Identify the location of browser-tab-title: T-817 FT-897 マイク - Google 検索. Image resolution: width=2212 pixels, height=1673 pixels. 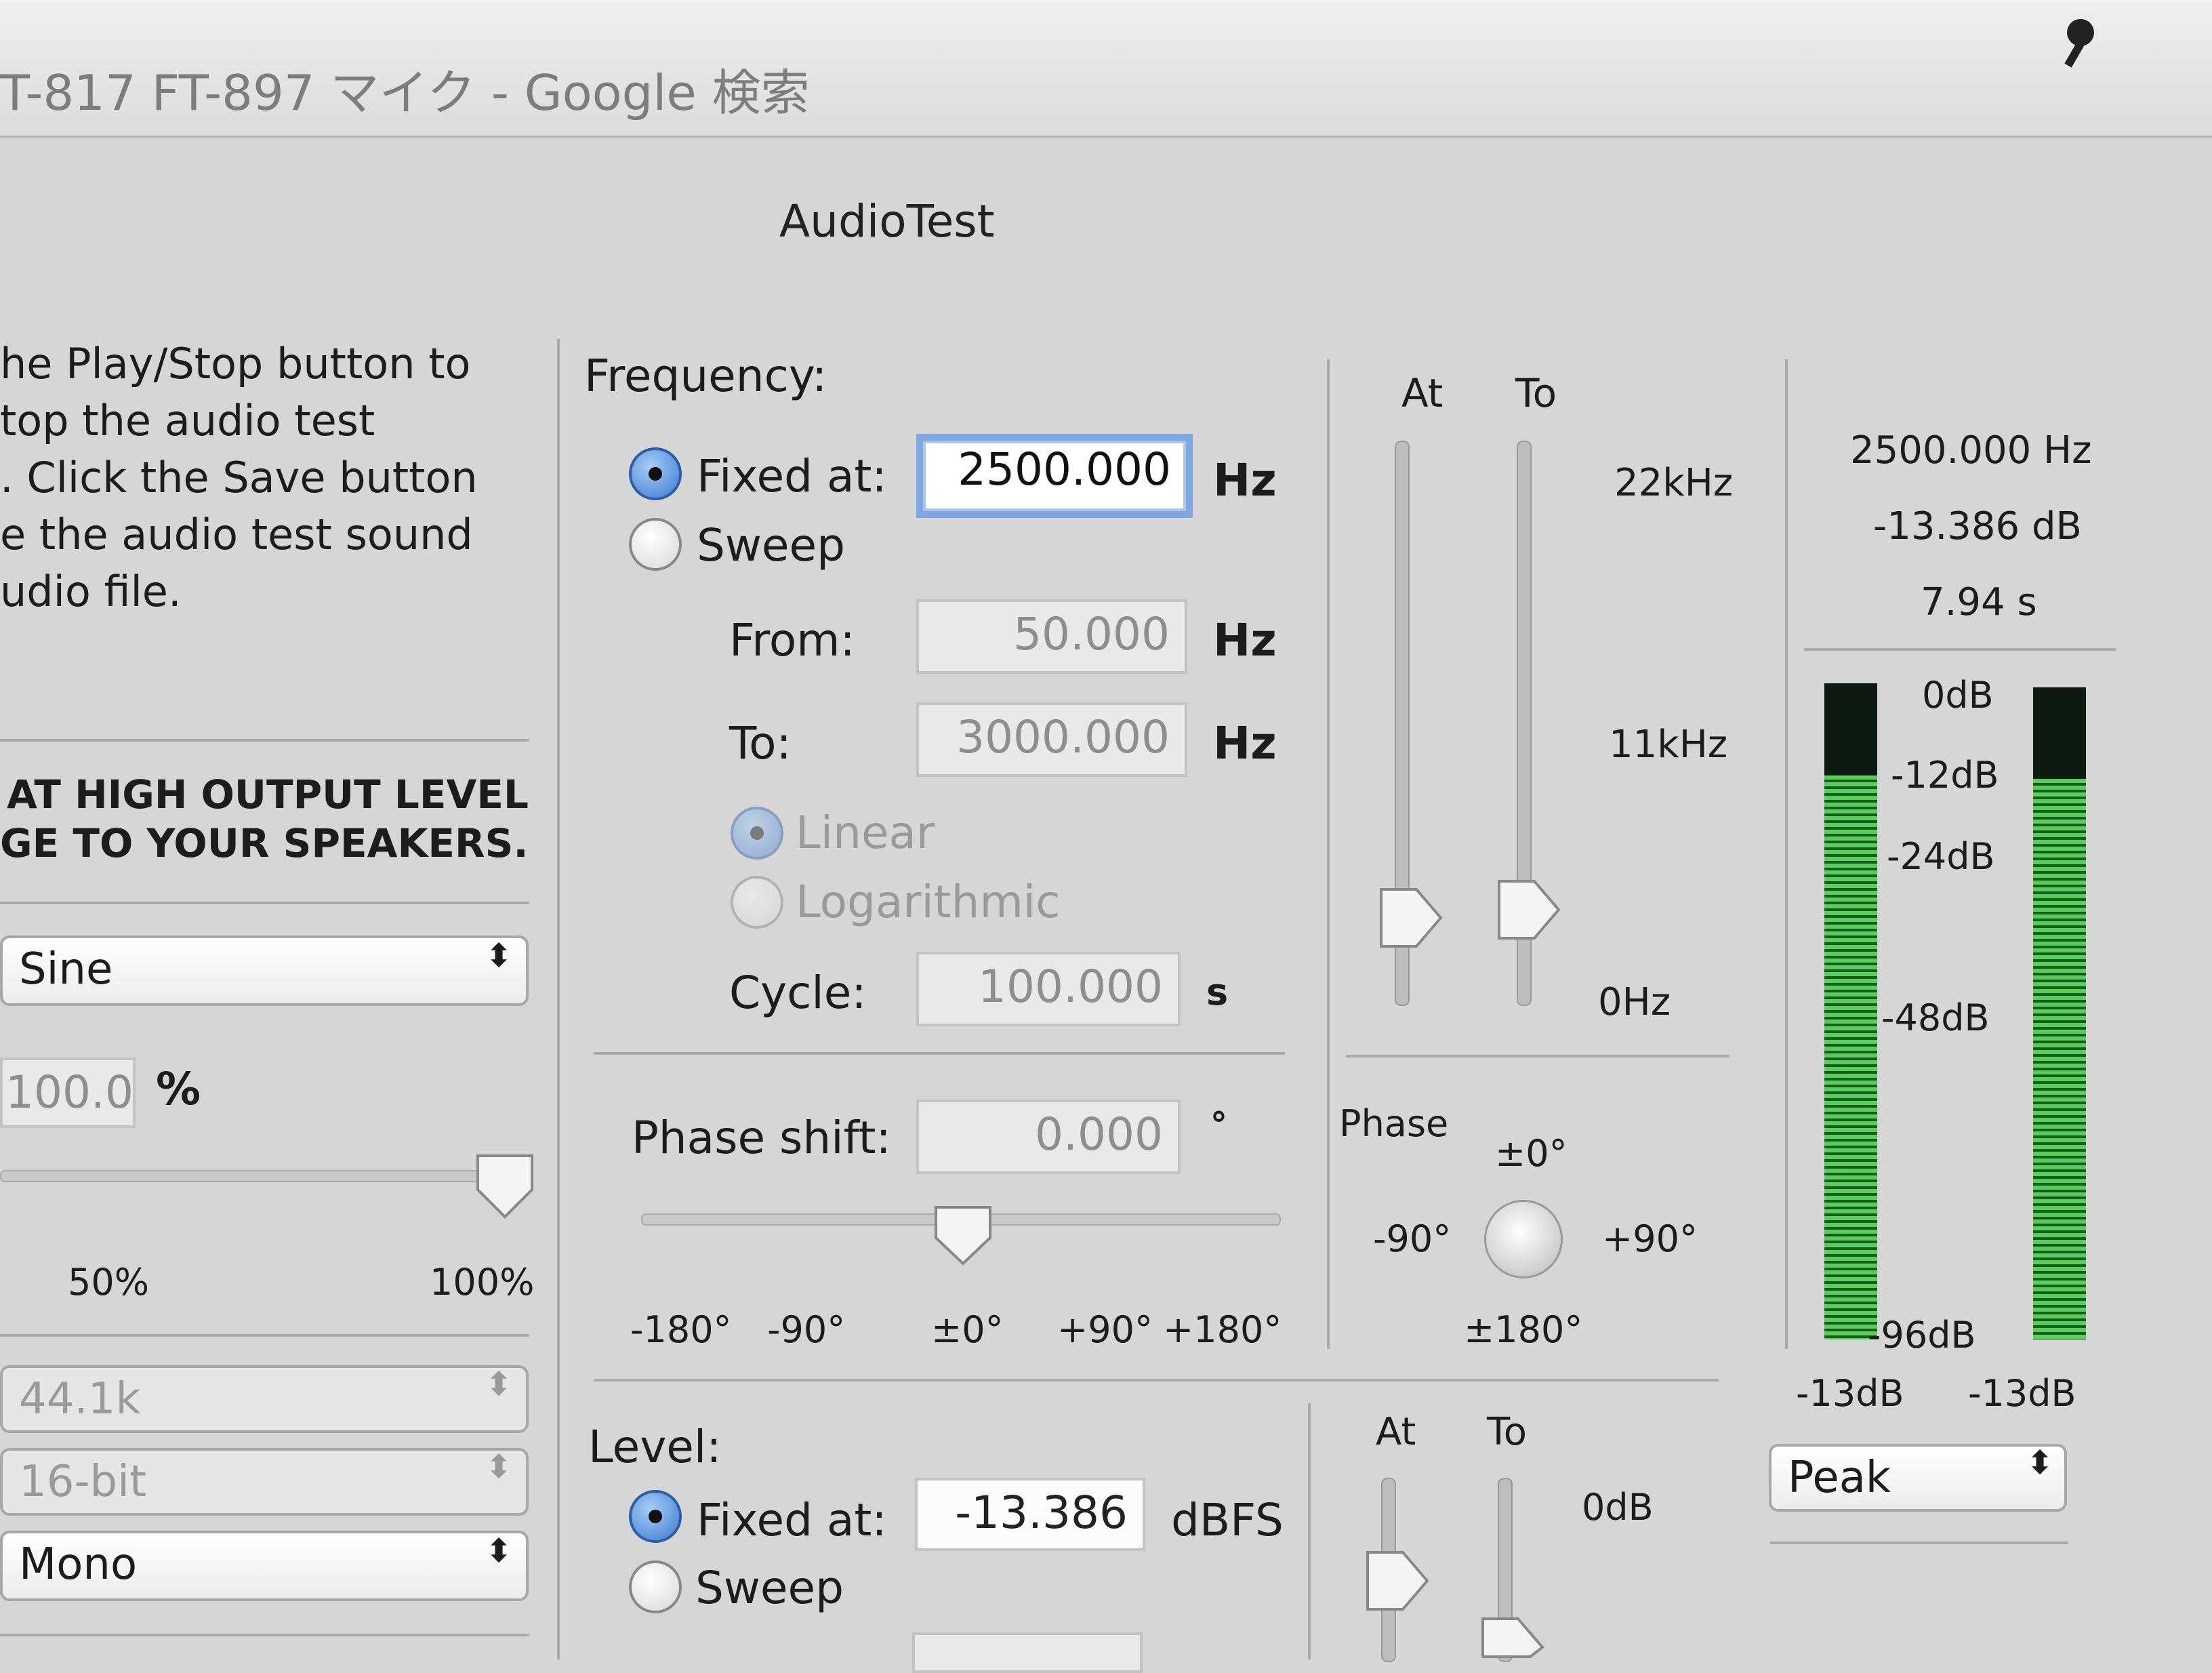
(405, 92).